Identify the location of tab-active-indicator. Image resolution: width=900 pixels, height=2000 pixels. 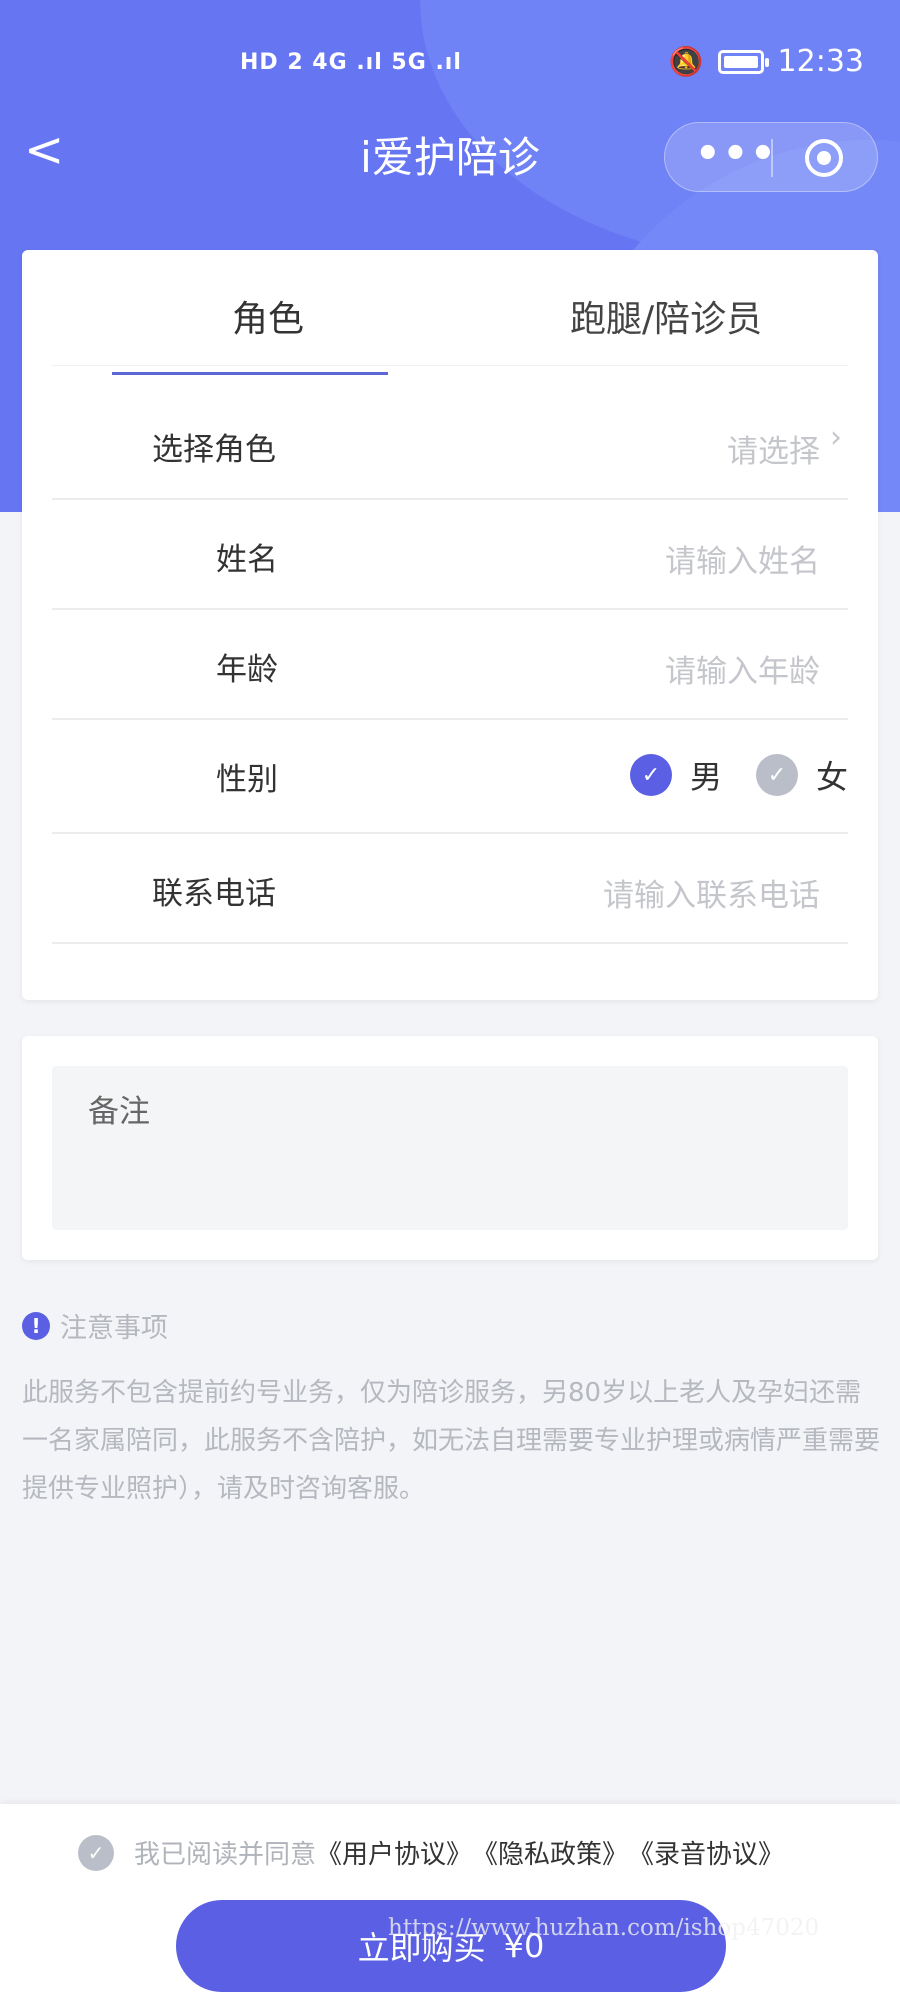
(250, 373).